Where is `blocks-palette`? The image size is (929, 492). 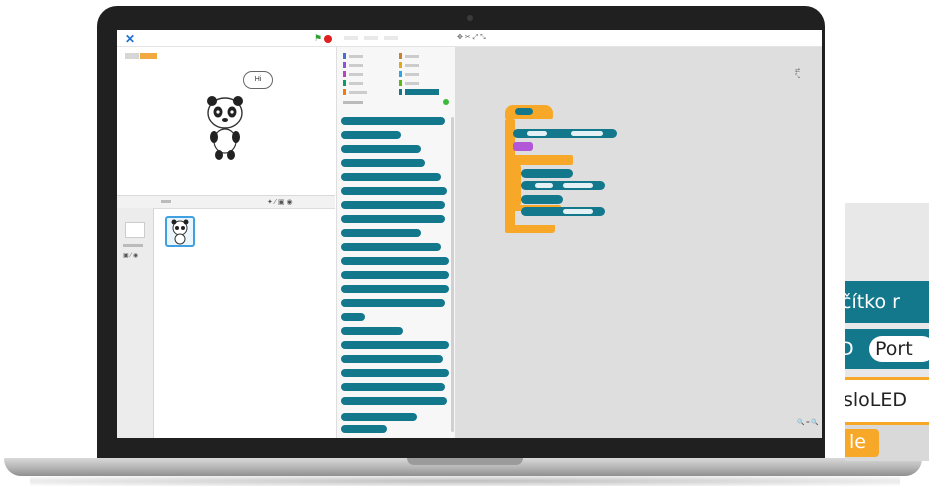
blocks-palette is located at coordinates (396, 242).